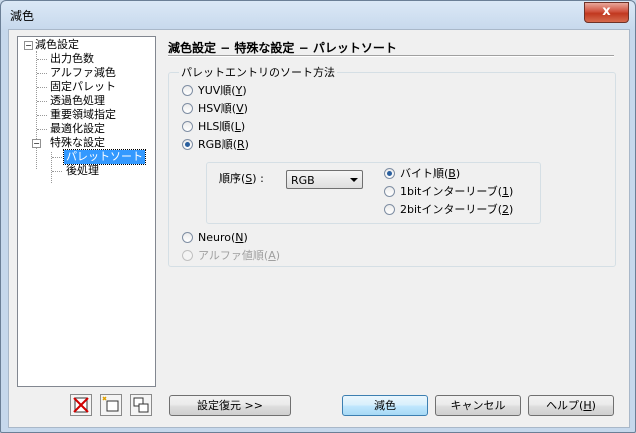 This screenshot has width=636, height=433. Describe the element at coordinates (83, 73) in the screenshot. I see `tree-item: アルファ減色` at that location.